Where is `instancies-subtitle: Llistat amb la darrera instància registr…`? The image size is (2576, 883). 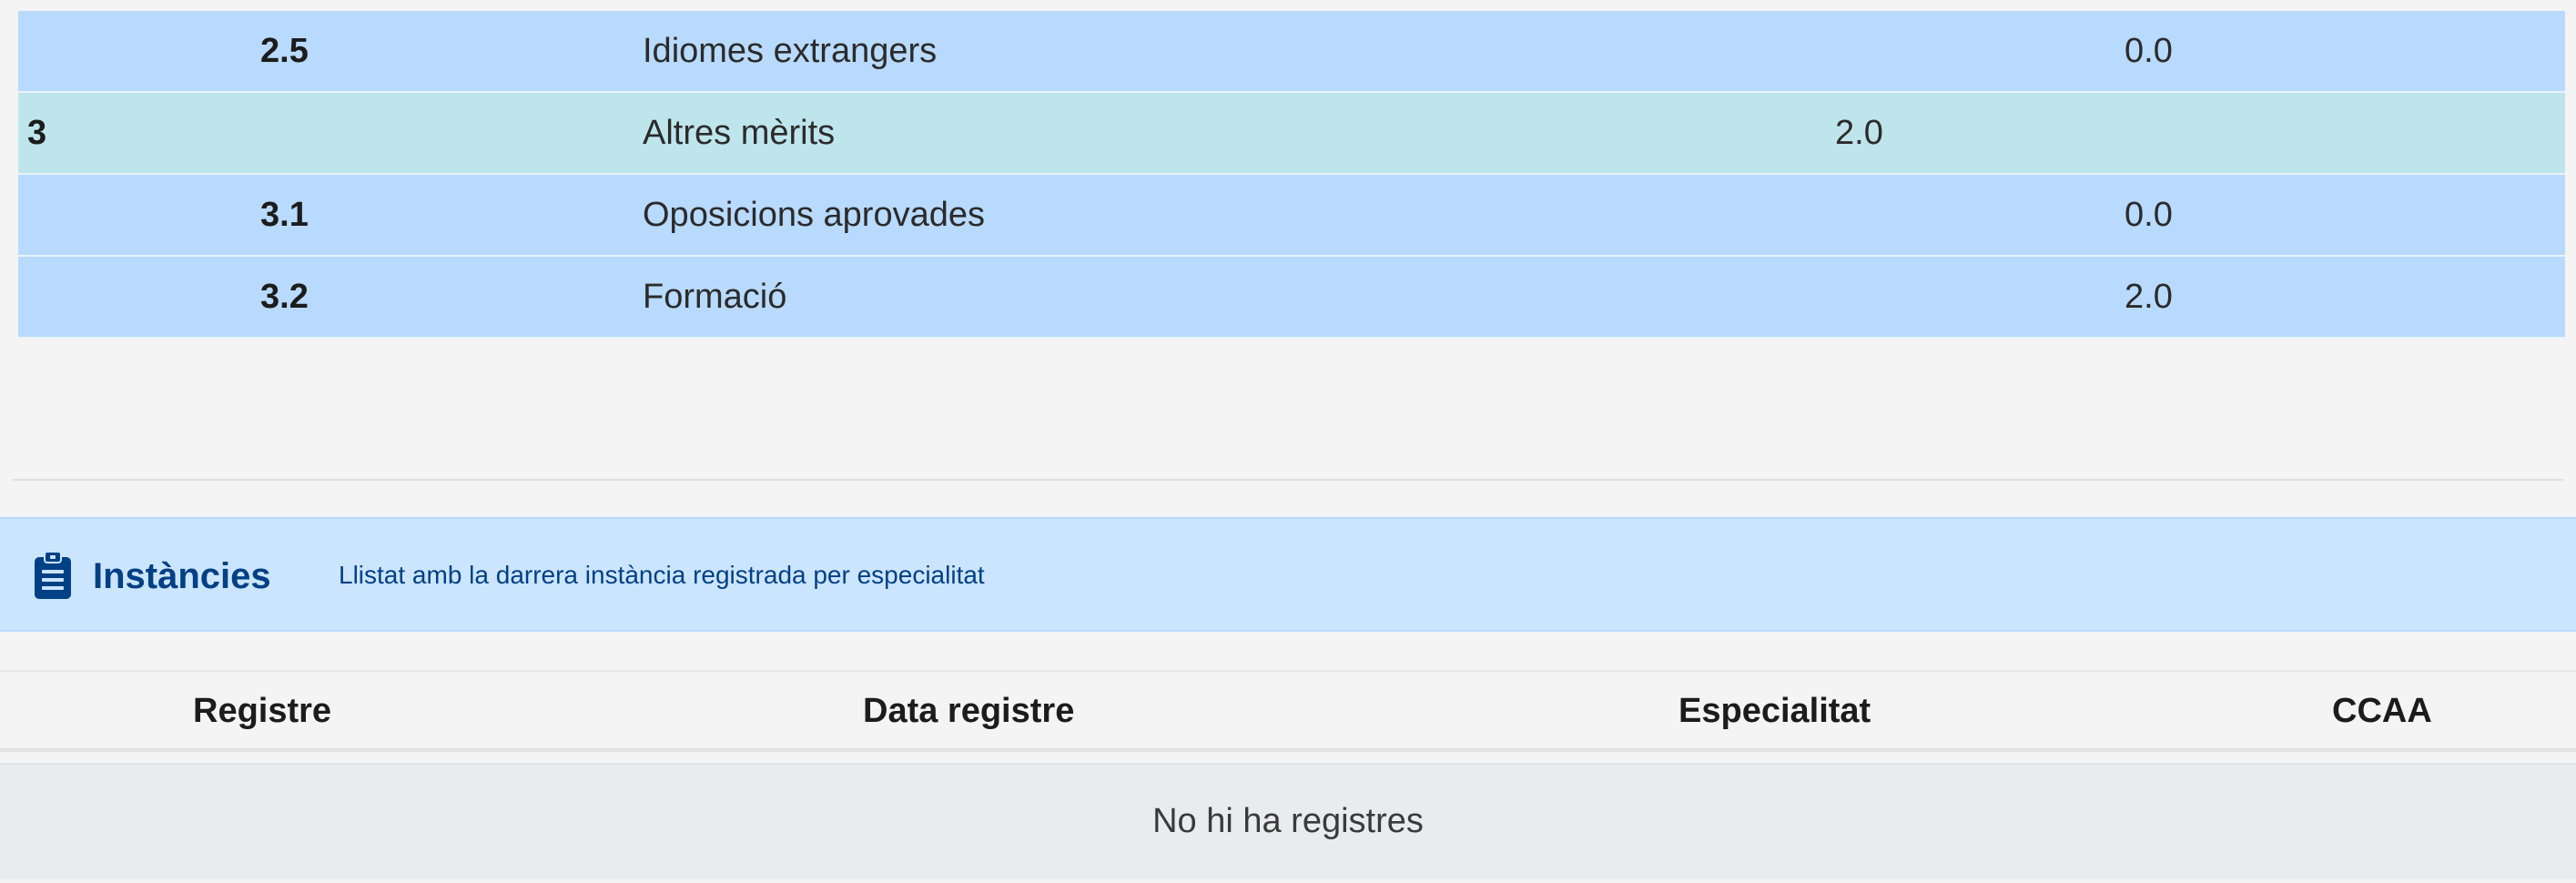
instancies-subtitle: Llistat amb la darrera instància registr… is located at coordinates (662, 575).